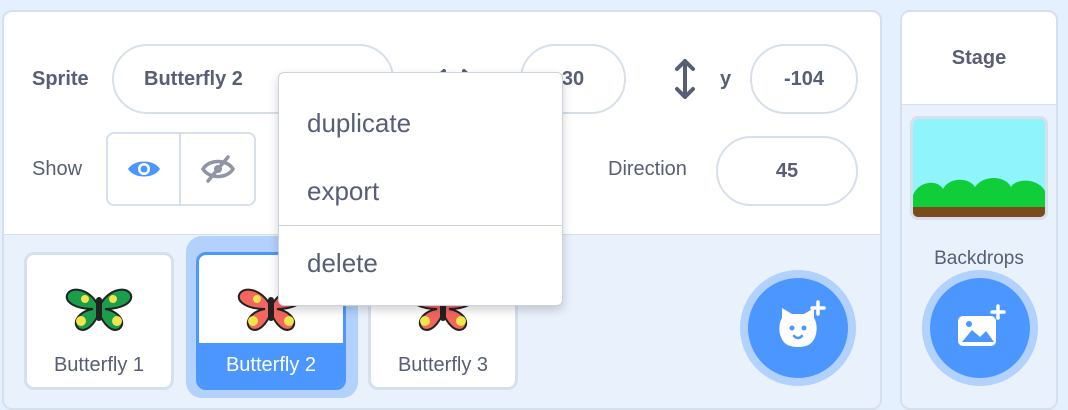  I want to click on backdrops-label: Backdrops, so click(979, 258).